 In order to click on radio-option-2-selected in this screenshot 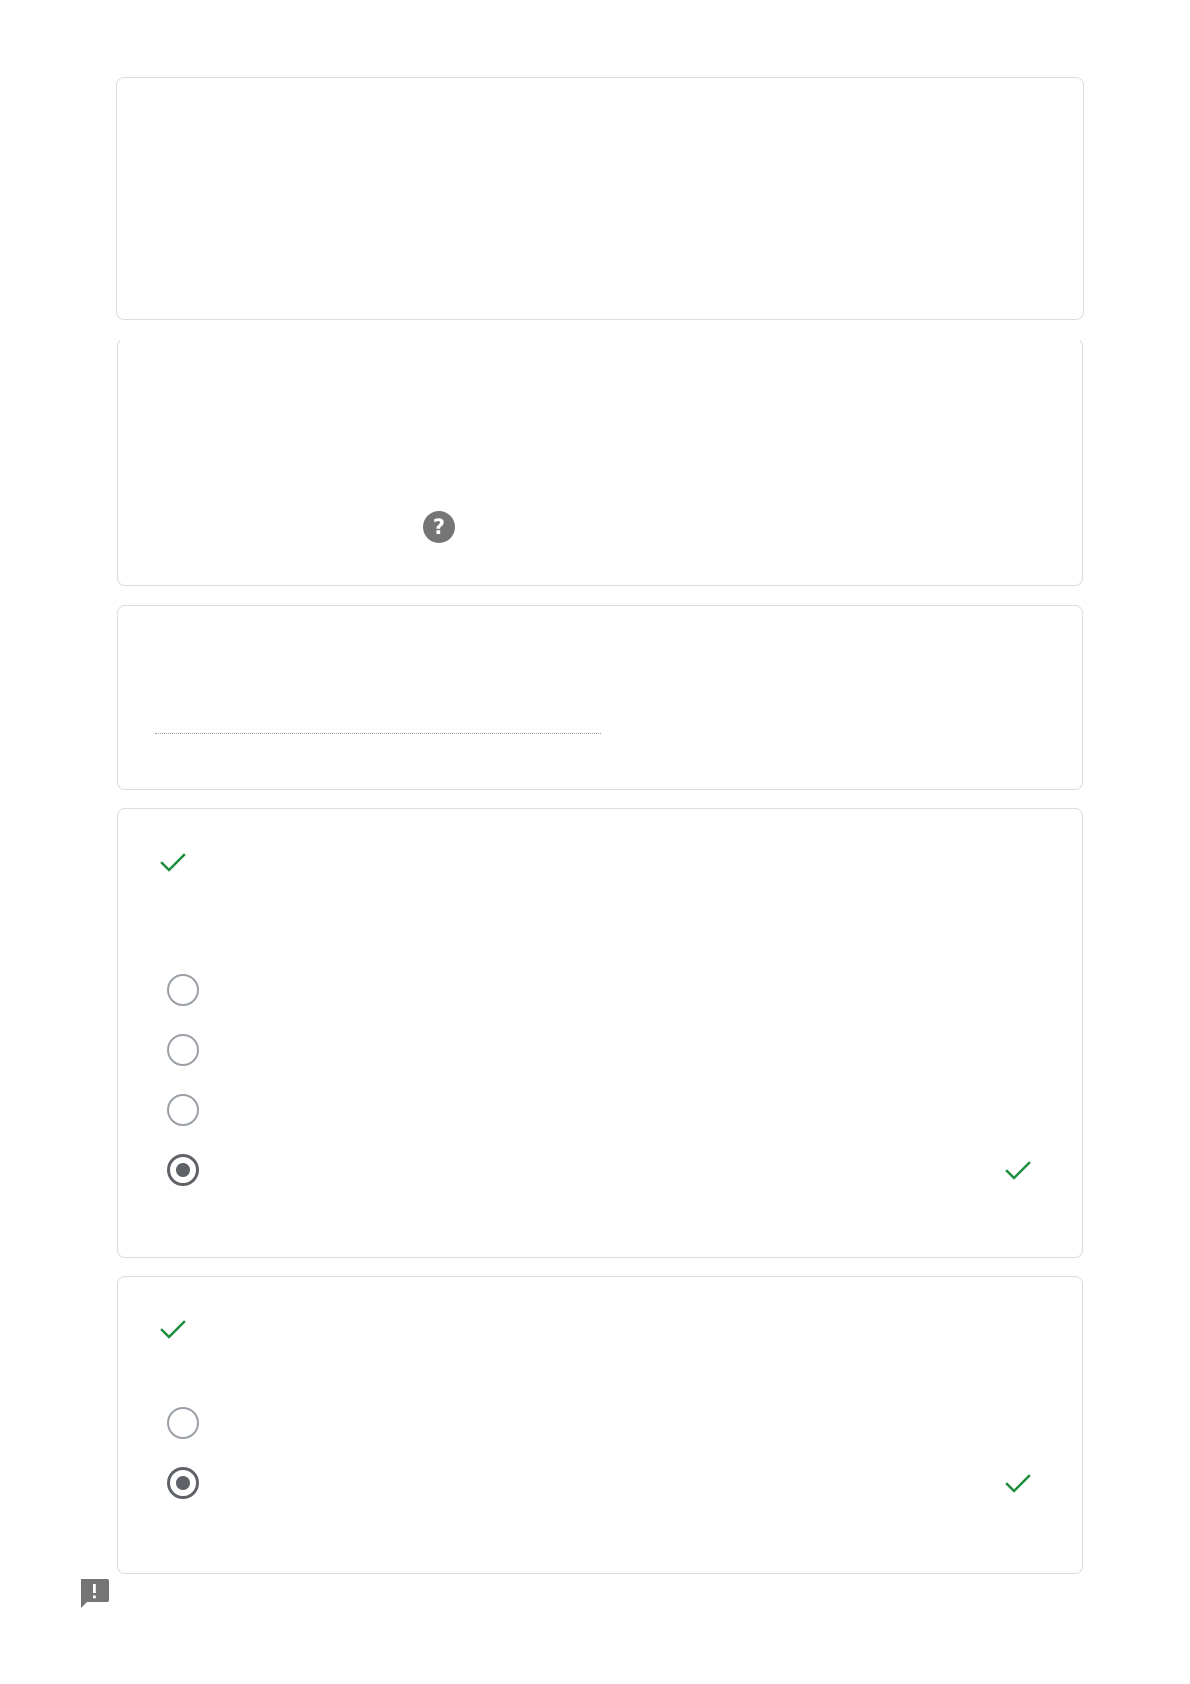, I will do `click(183, 1483)`.